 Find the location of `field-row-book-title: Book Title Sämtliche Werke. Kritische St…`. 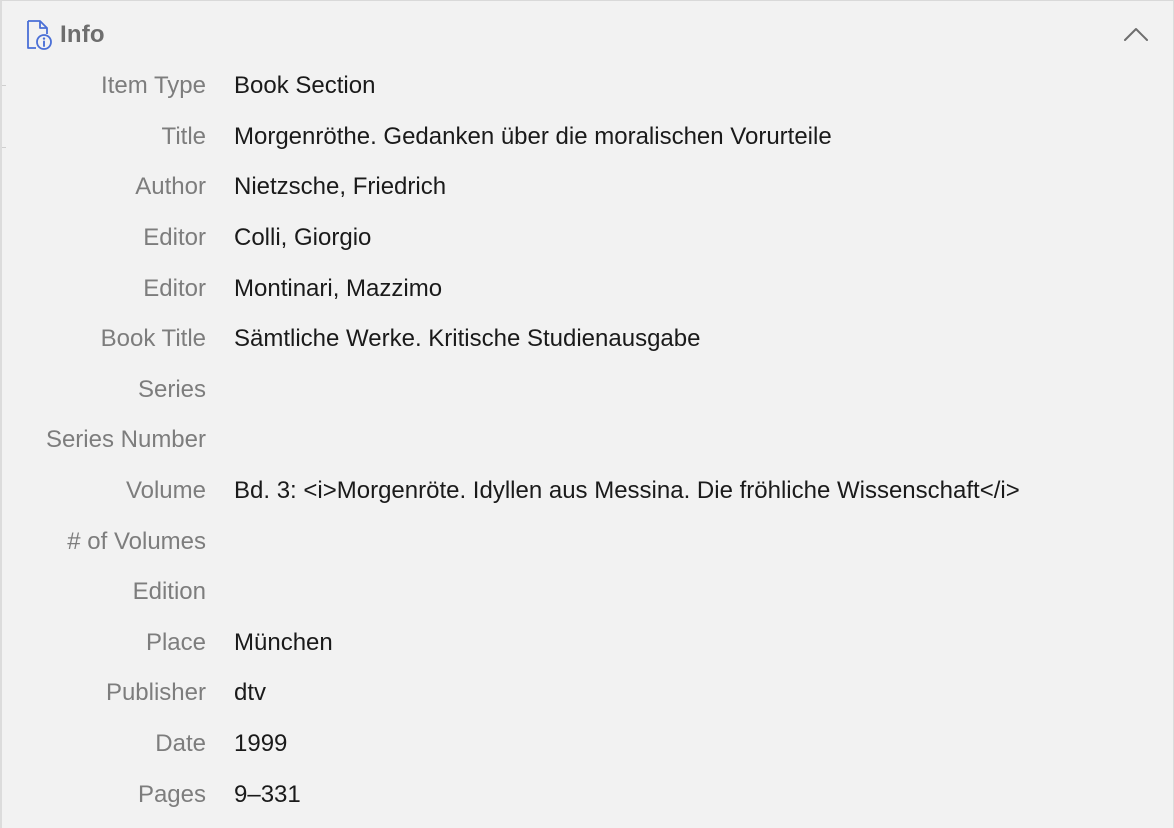

field-row-book-title: Book Title Sämtliche Werke. Kritische St… is located at coordinates (587, 339).